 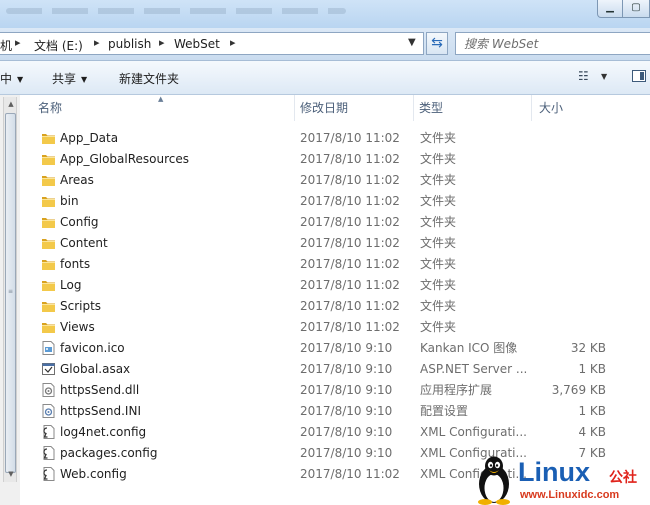 I want to click on file-name: favicon.ico, so click(x=92, y=348).